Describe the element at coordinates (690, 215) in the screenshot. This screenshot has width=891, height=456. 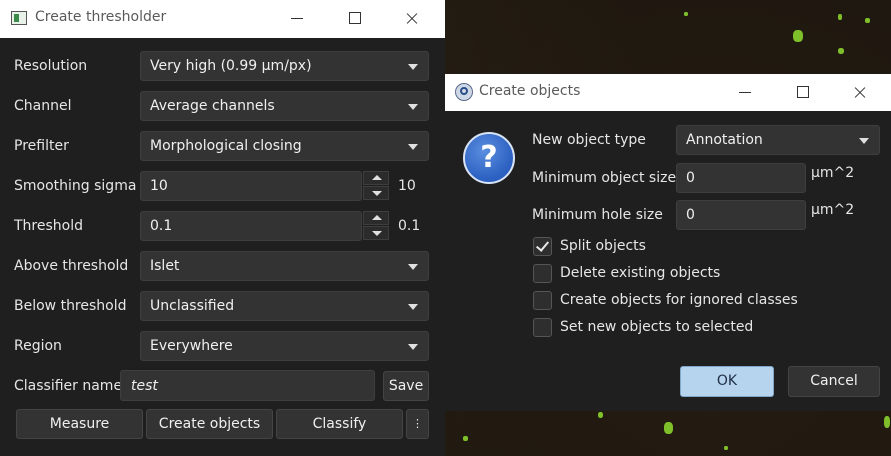
I see `min-hole-size-value: 0` at that location.